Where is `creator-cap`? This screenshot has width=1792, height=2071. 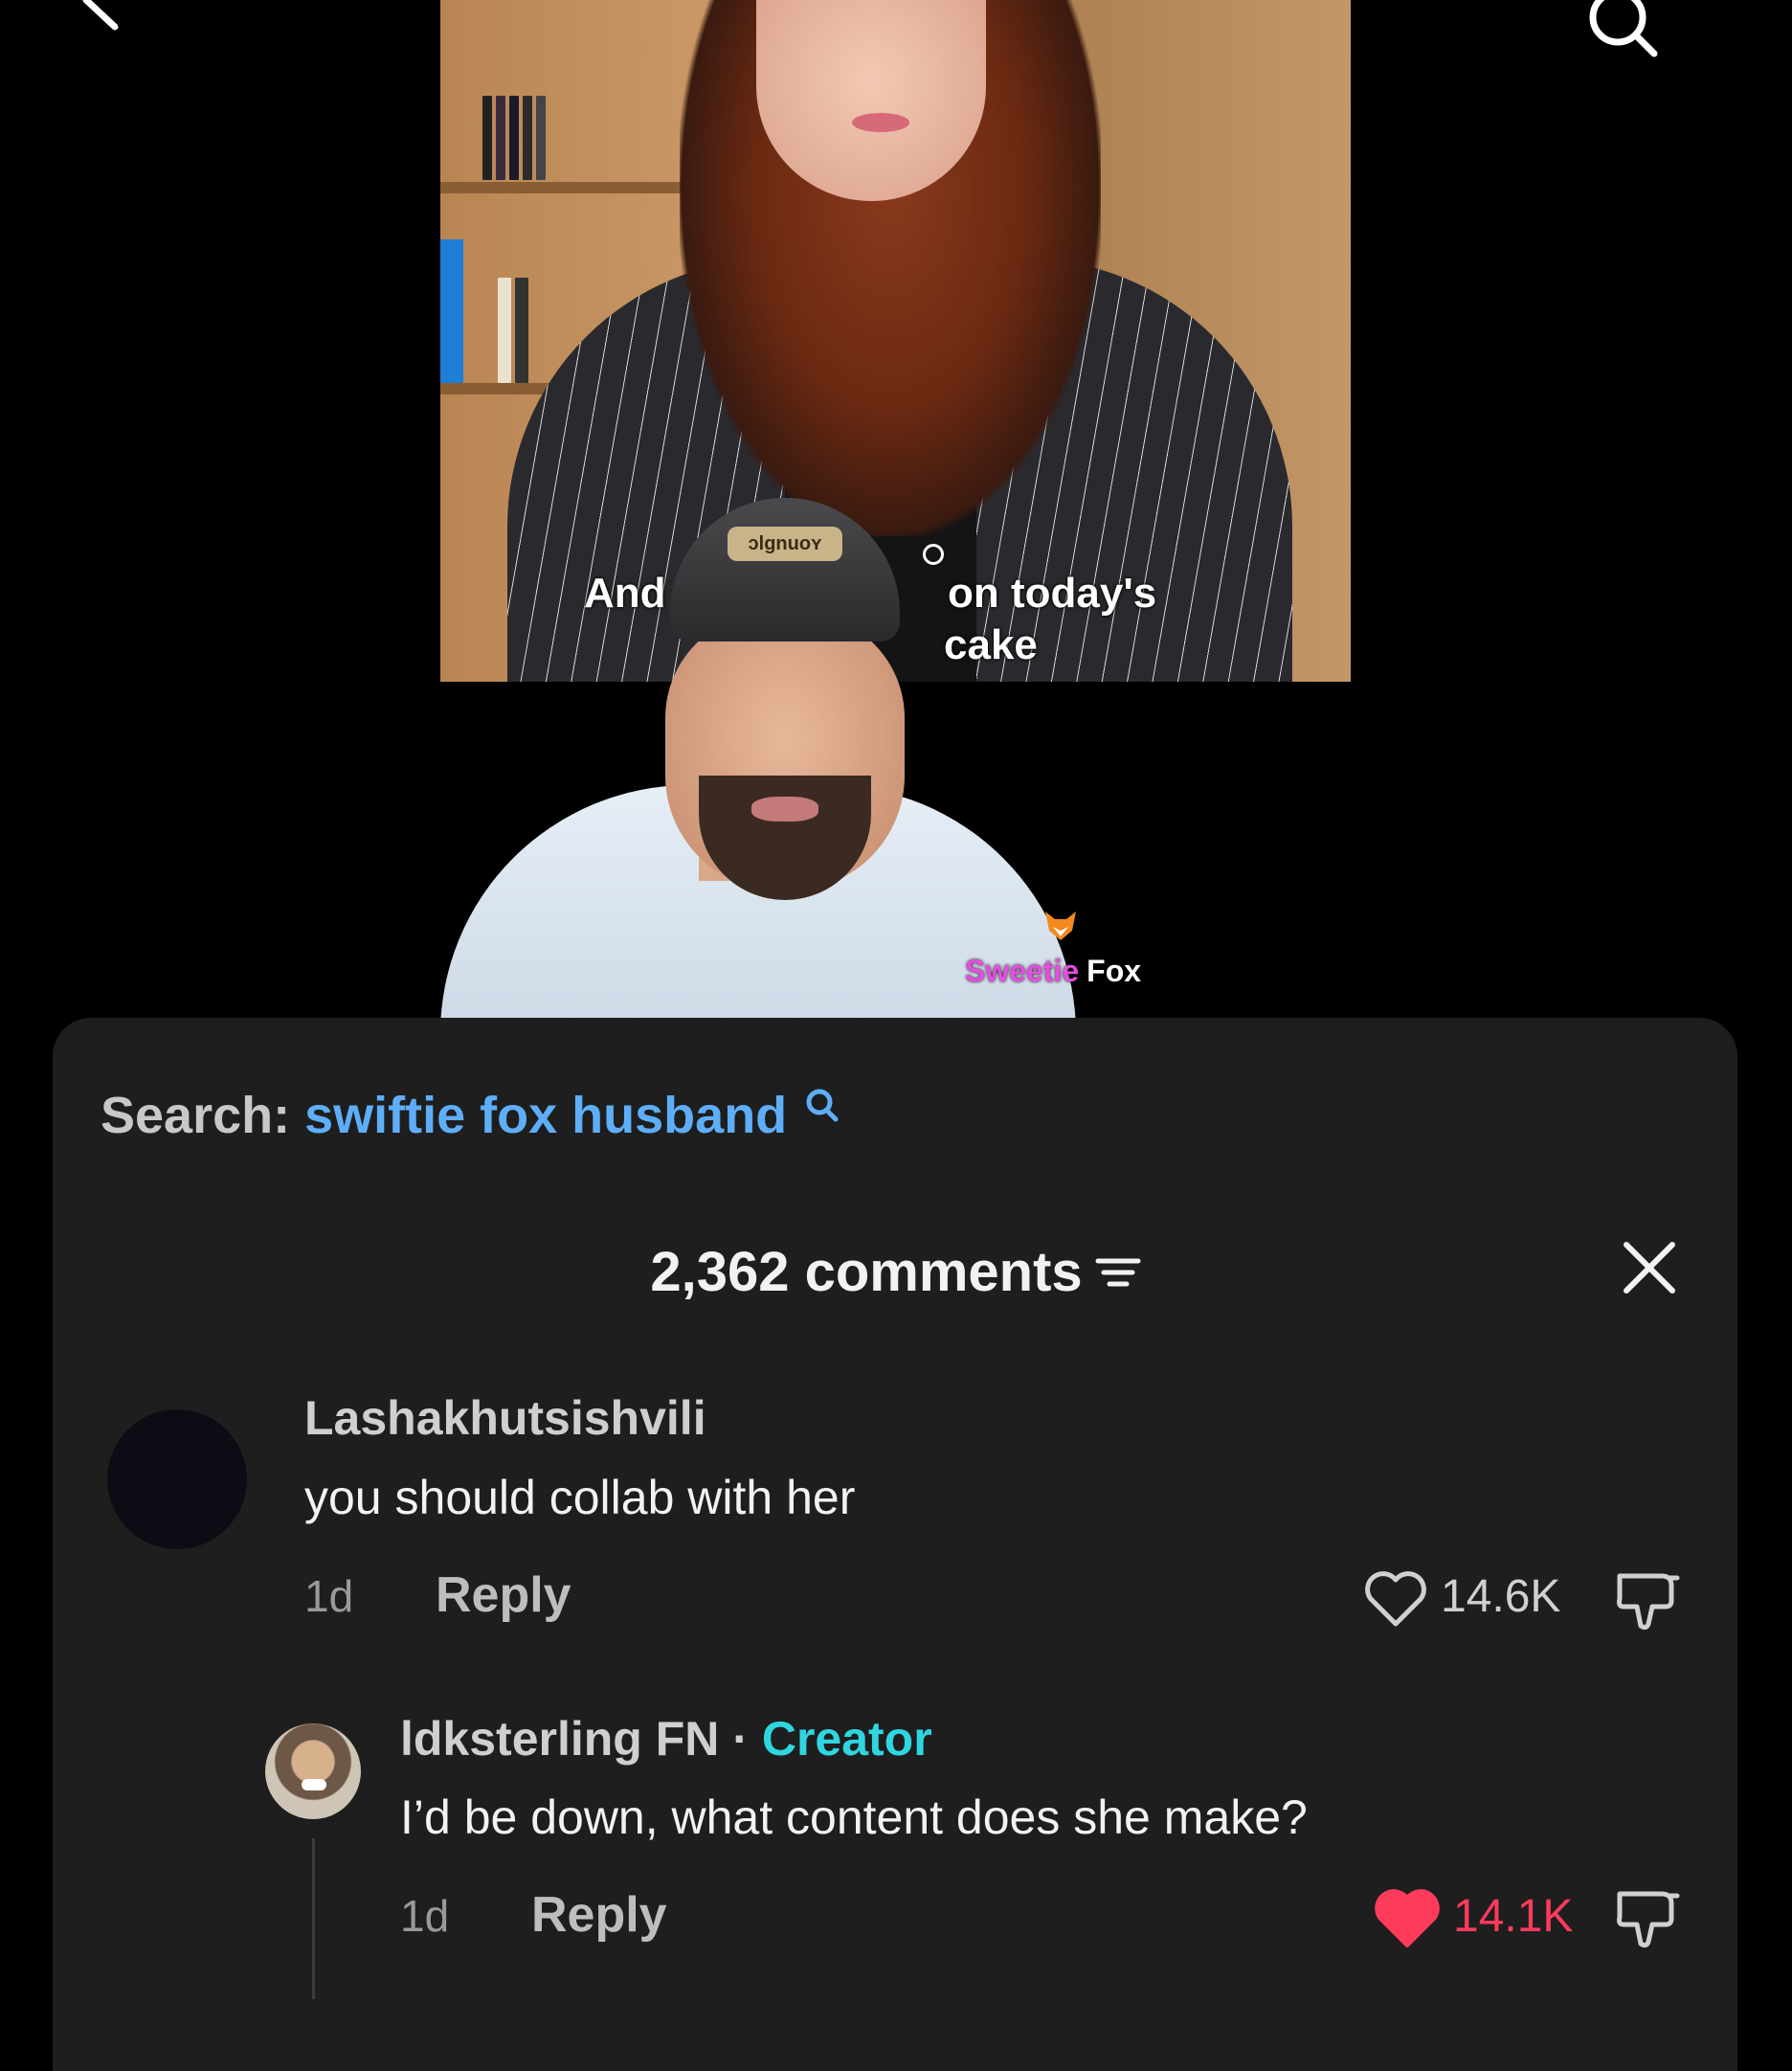 creator-cap is located at coordinates (785, 570).